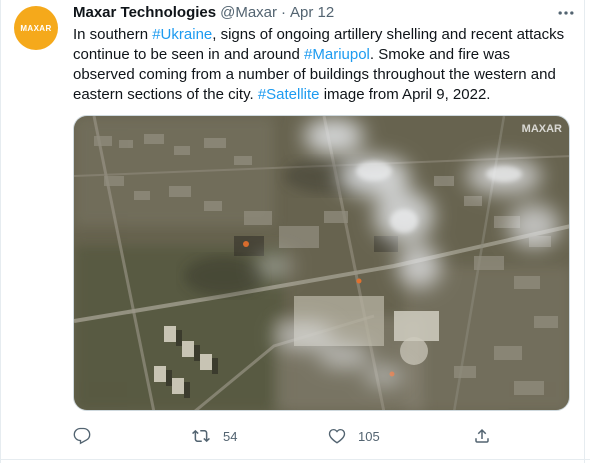 The height and width of the screenshot is (463, 590). I want to click on timestamp: Apr 12, so click(312, 13).